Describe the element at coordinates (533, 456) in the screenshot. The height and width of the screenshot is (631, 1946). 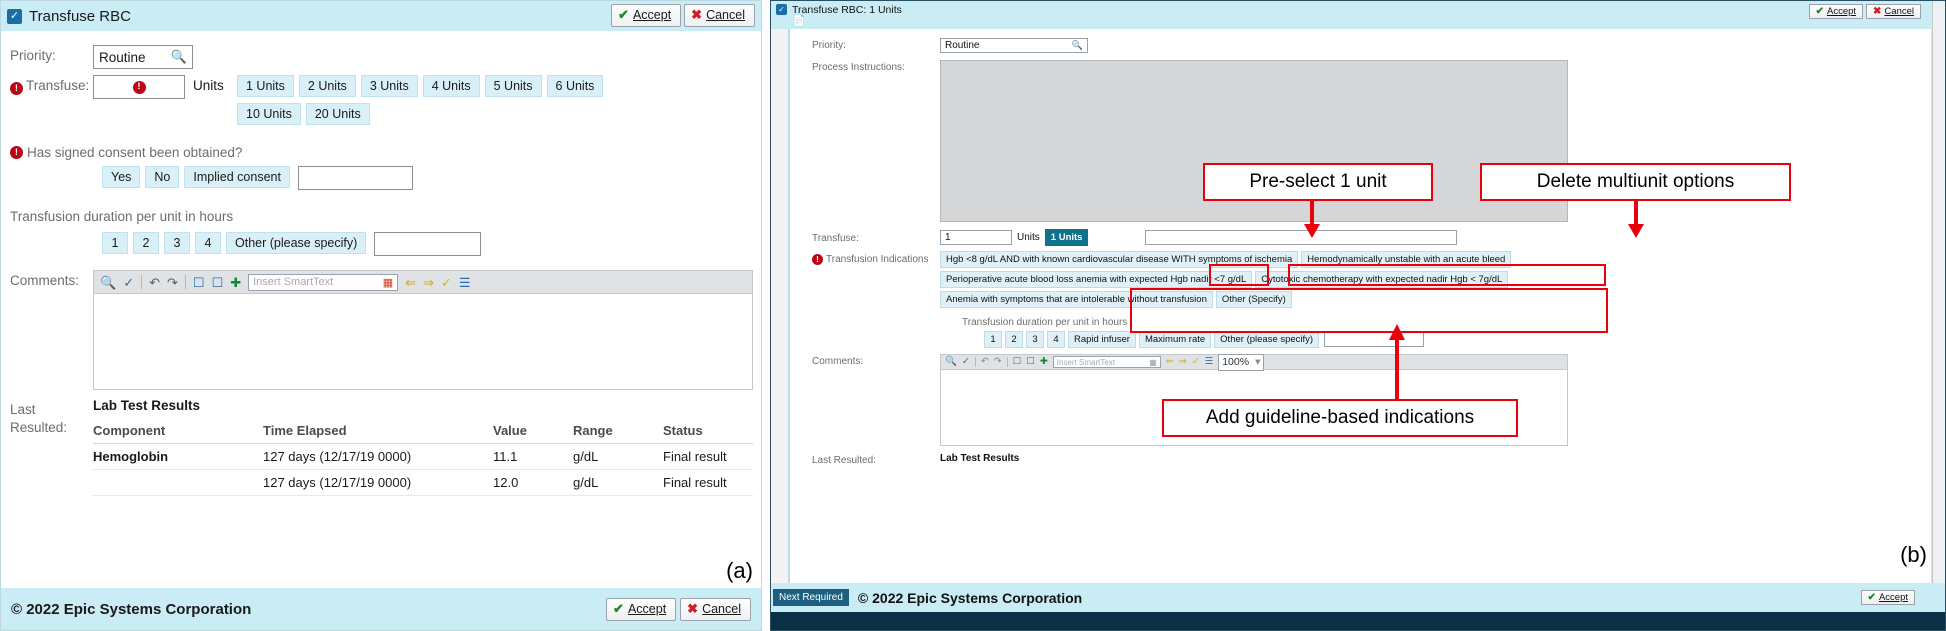
I see `cell-value: 11.1` at that location.